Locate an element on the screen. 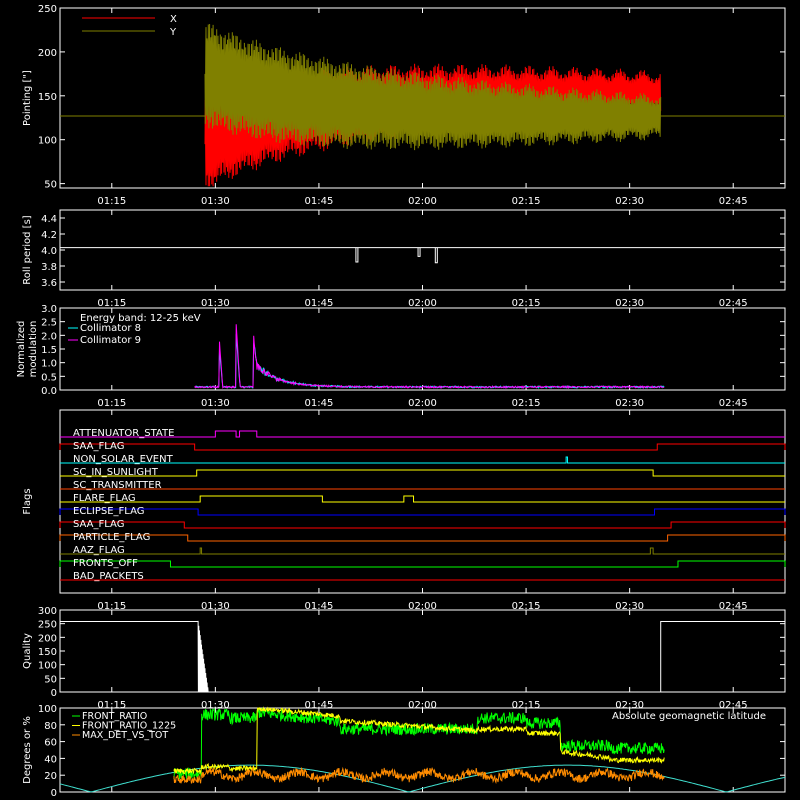  legend-label: Y is located at coordinates (173, 32).